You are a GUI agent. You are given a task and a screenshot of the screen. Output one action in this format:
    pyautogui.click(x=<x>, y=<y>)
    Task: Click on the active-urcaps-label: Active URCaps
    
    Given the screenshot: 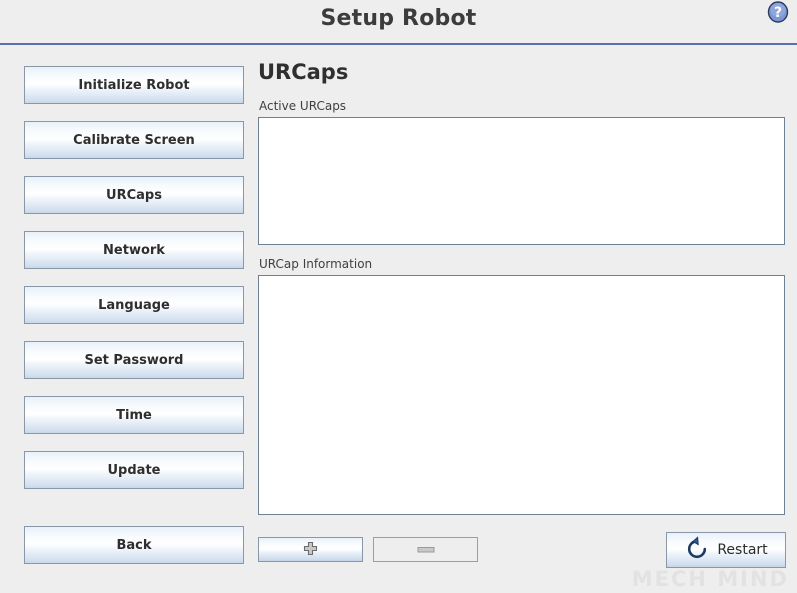 What is the action you would take?
    pyautogui.click(x=303, y=106)
    